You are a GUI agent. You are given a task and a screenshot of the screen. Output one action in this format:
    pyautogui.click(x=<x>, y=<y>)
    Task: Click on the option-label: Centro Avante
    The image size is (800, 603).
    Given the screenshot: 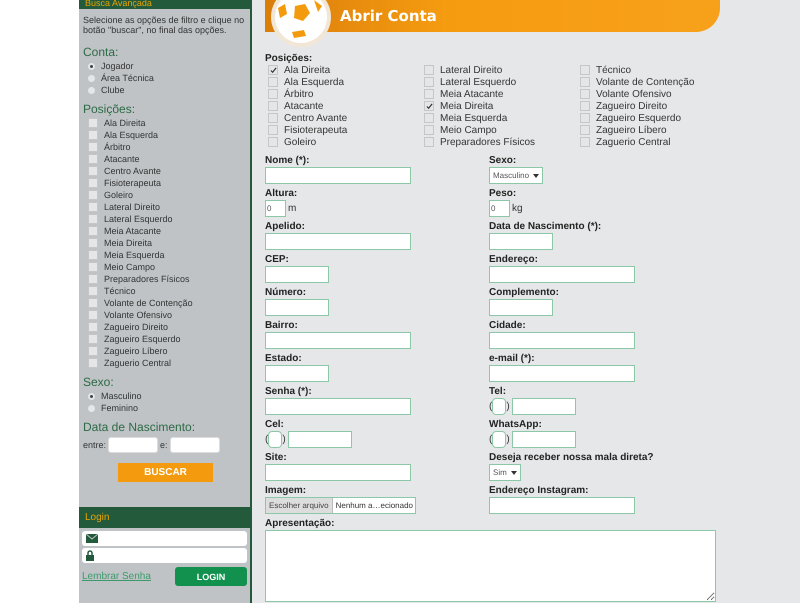 What is the action you would take?
    pyautogui.click(x=132, y=171)
    